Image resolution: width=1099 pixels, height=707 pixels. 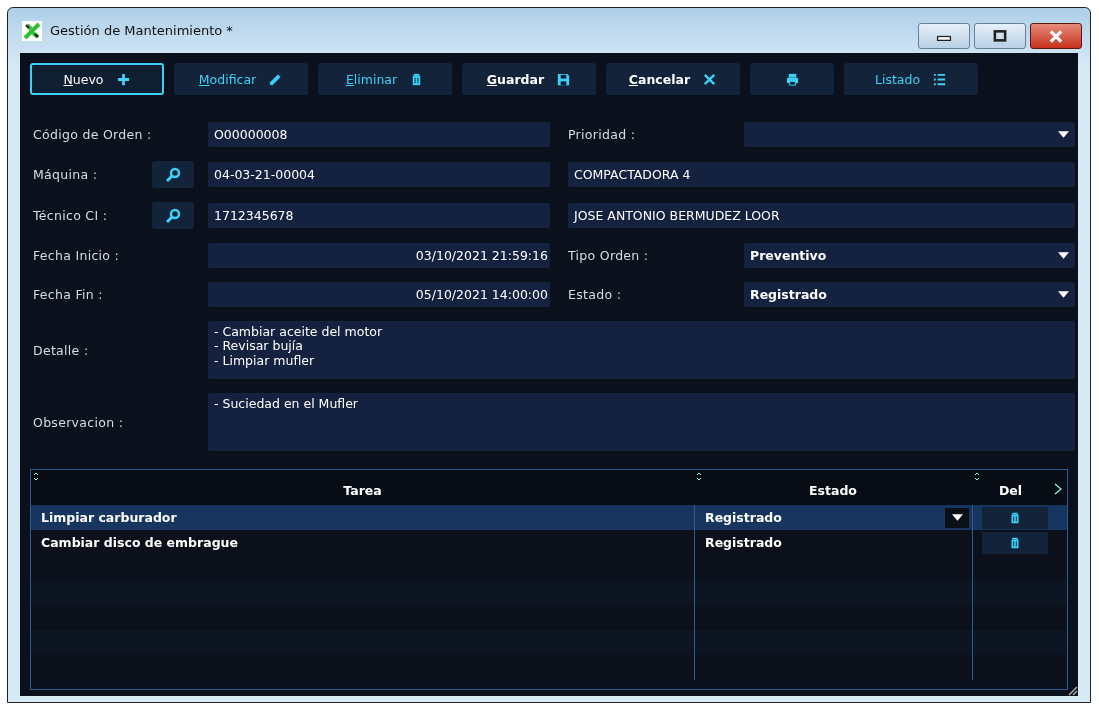 I want to click on minimize-button, so click(x=944, y=36).